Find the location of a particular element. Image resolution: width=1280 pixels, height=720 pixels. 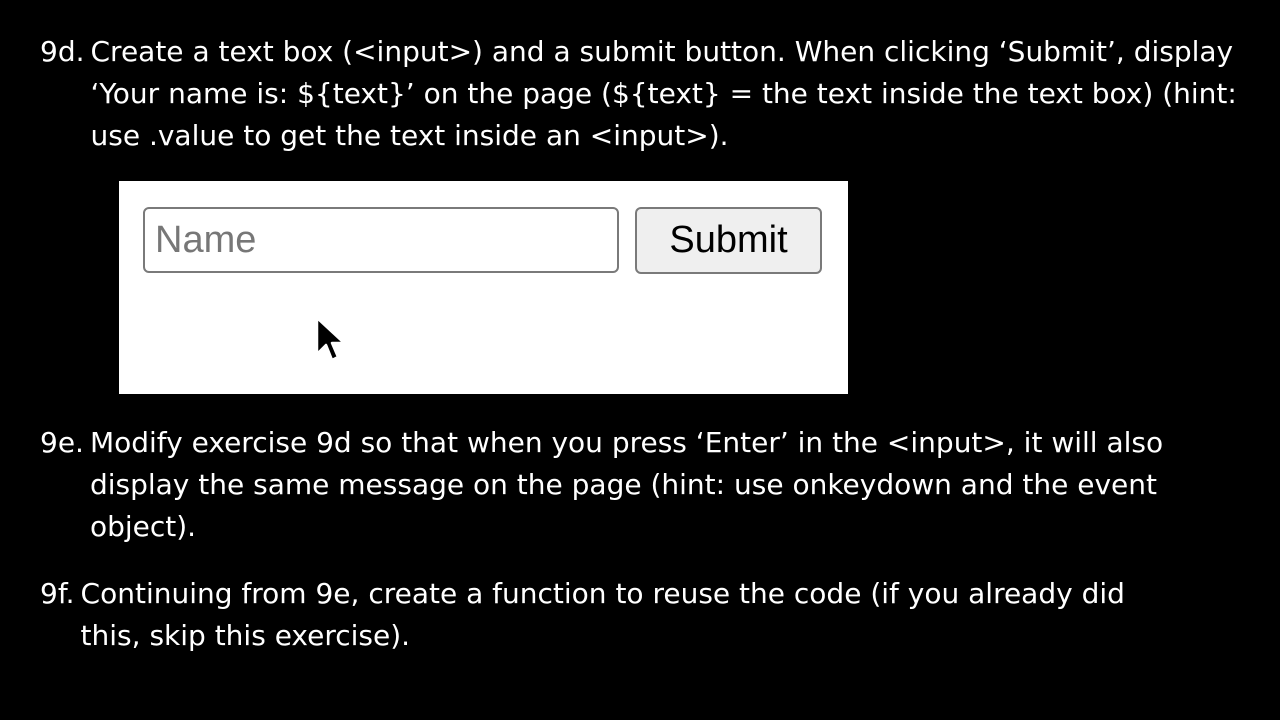

name-input is located at coordinates (381, 240).